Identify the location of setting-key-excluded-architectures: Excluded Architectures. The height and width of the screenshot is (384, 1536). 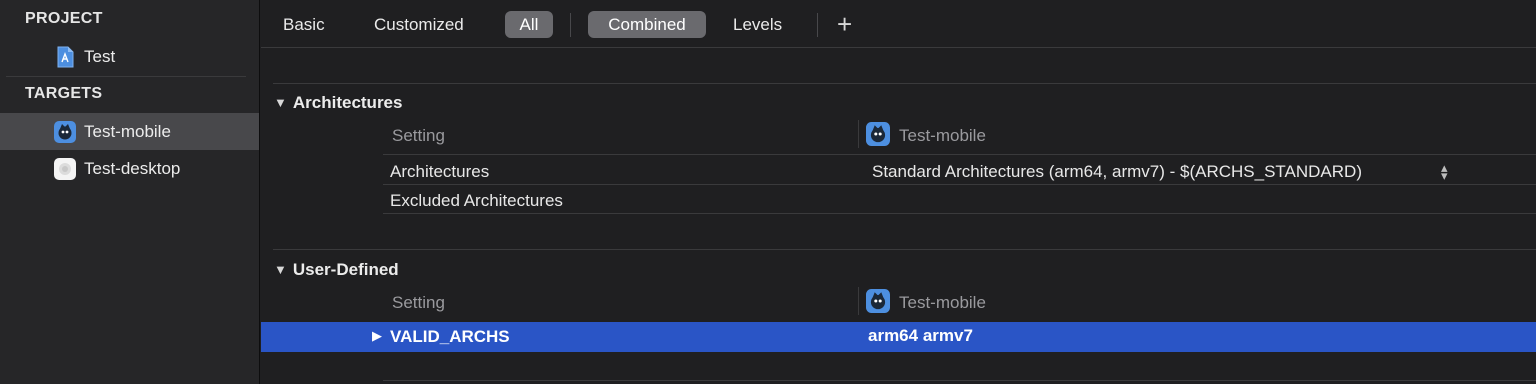
(476, 201).